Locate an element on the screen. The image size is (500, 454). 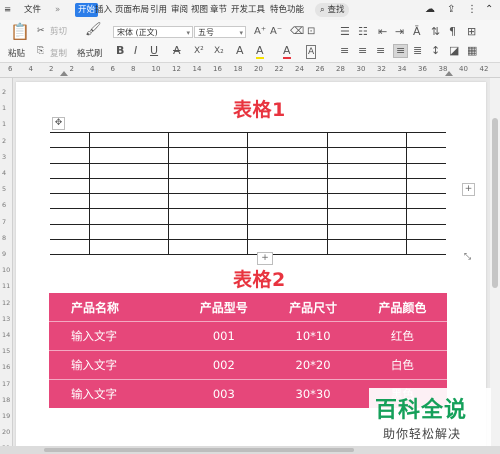
italic-button: I is located at coordinates (135, 51).